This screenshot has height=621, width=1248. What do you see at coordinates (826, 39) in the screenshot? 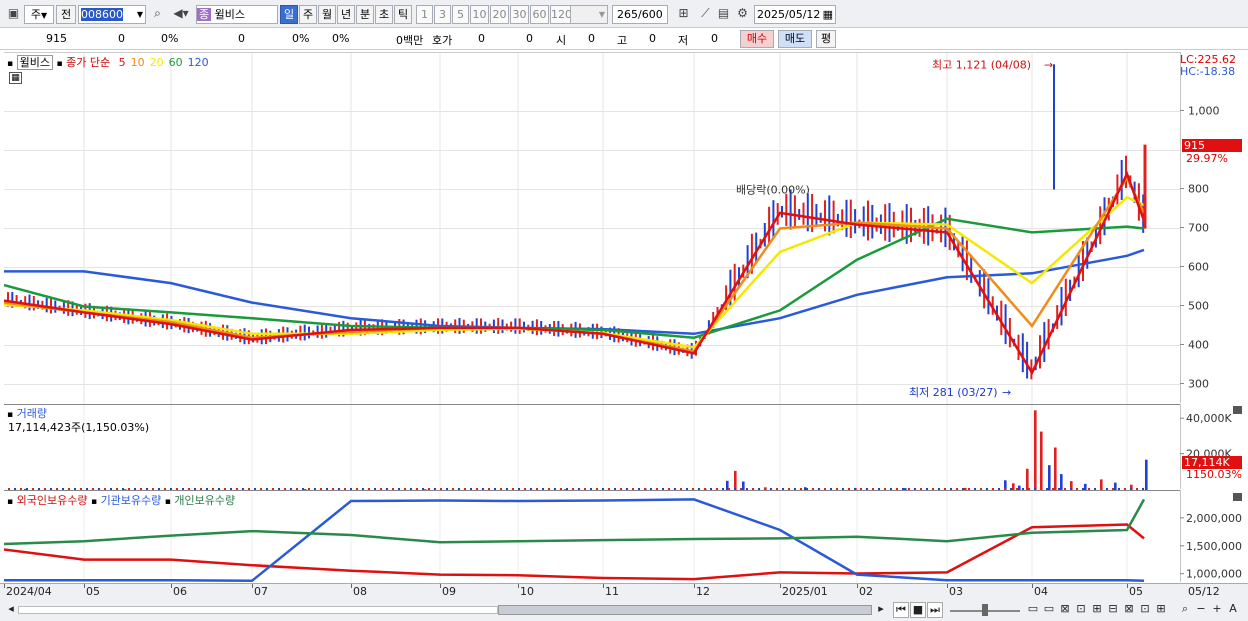
I see `avg-button: 평` at bounding box center [826, 39].